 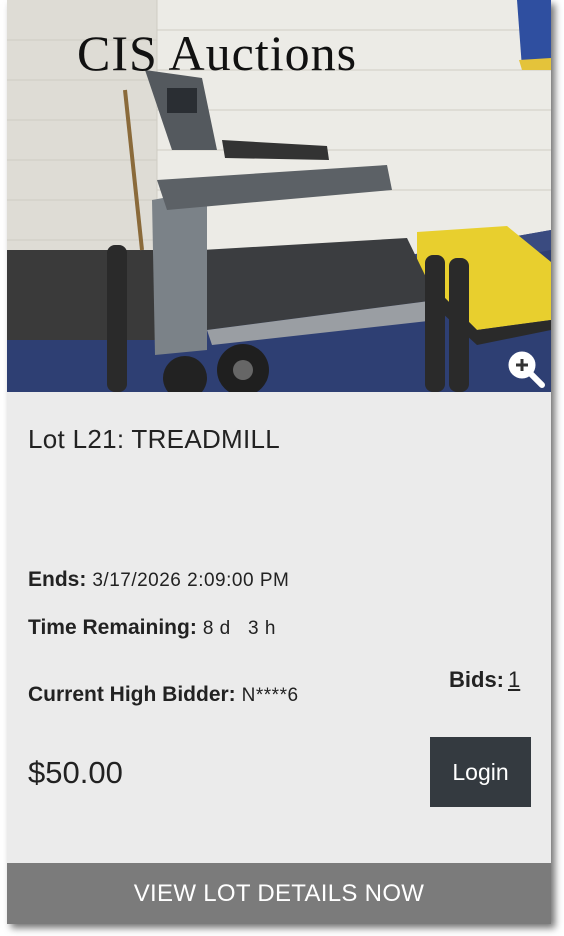 What do you see at coordinates (132, 694) in the screenshot?
I see `high-bidder-label: Current High Bidder:` at bounding box center [132, 694].